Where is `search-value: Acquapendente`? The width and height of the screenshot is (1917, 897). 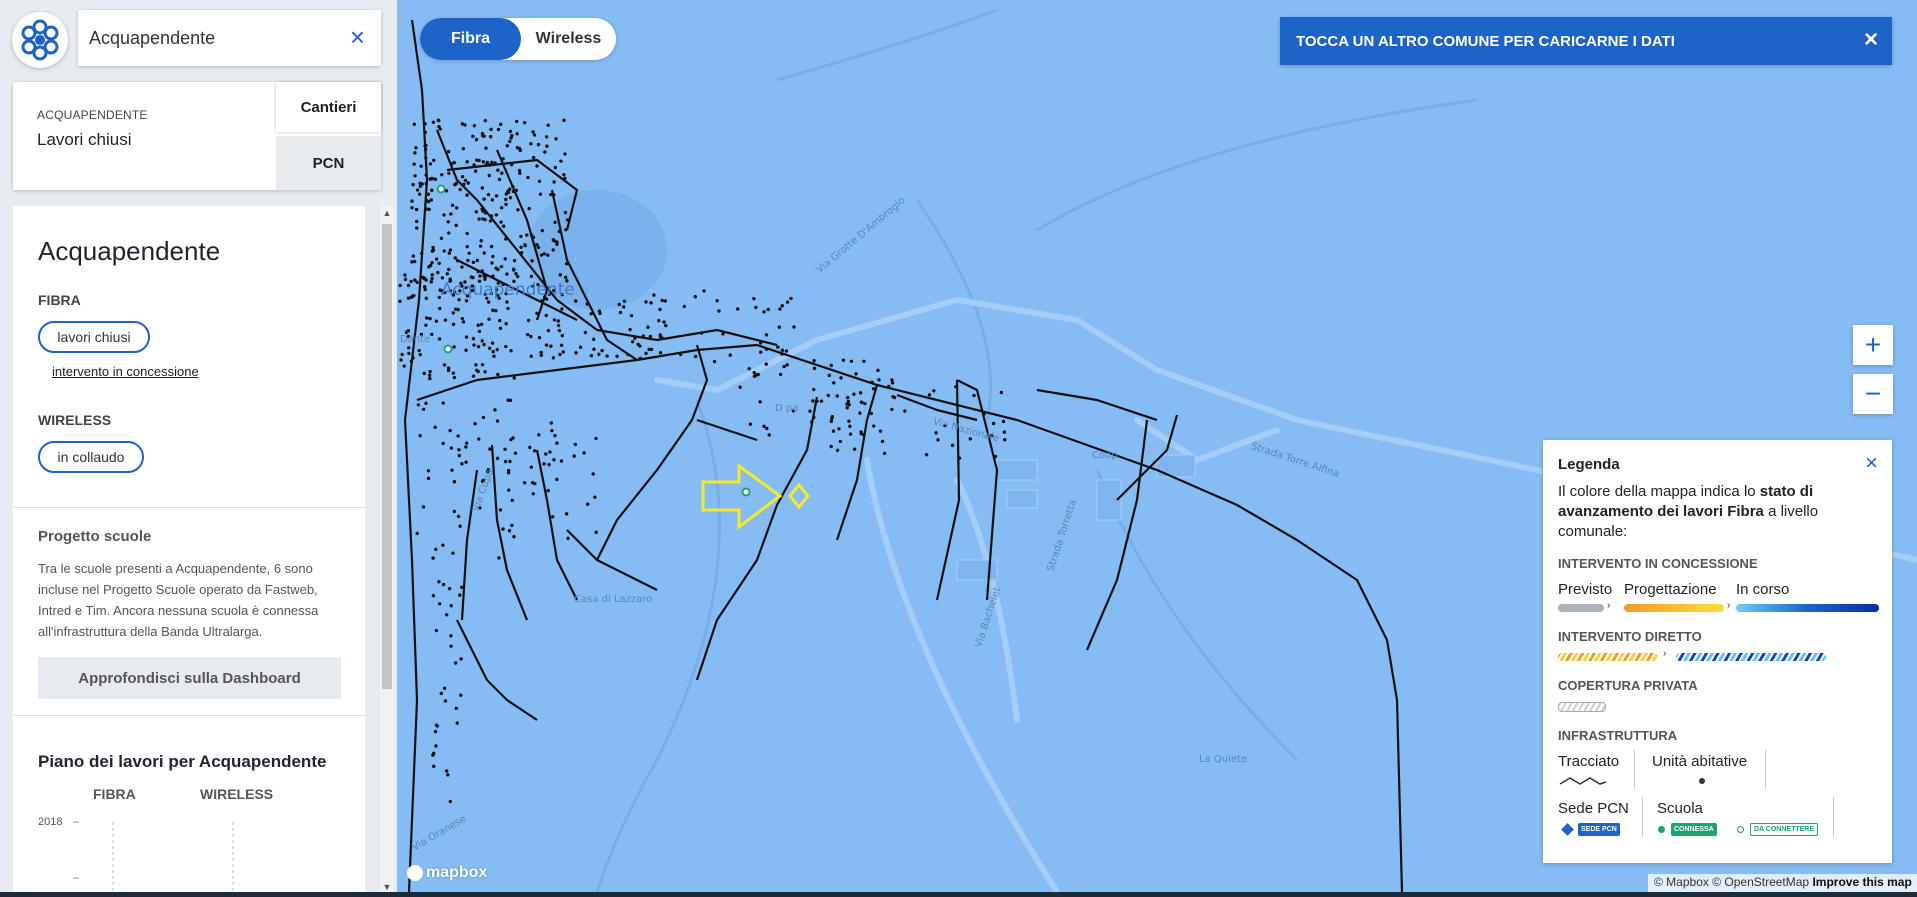 search-value: Acquapendente is located at coordinates (152, 37).